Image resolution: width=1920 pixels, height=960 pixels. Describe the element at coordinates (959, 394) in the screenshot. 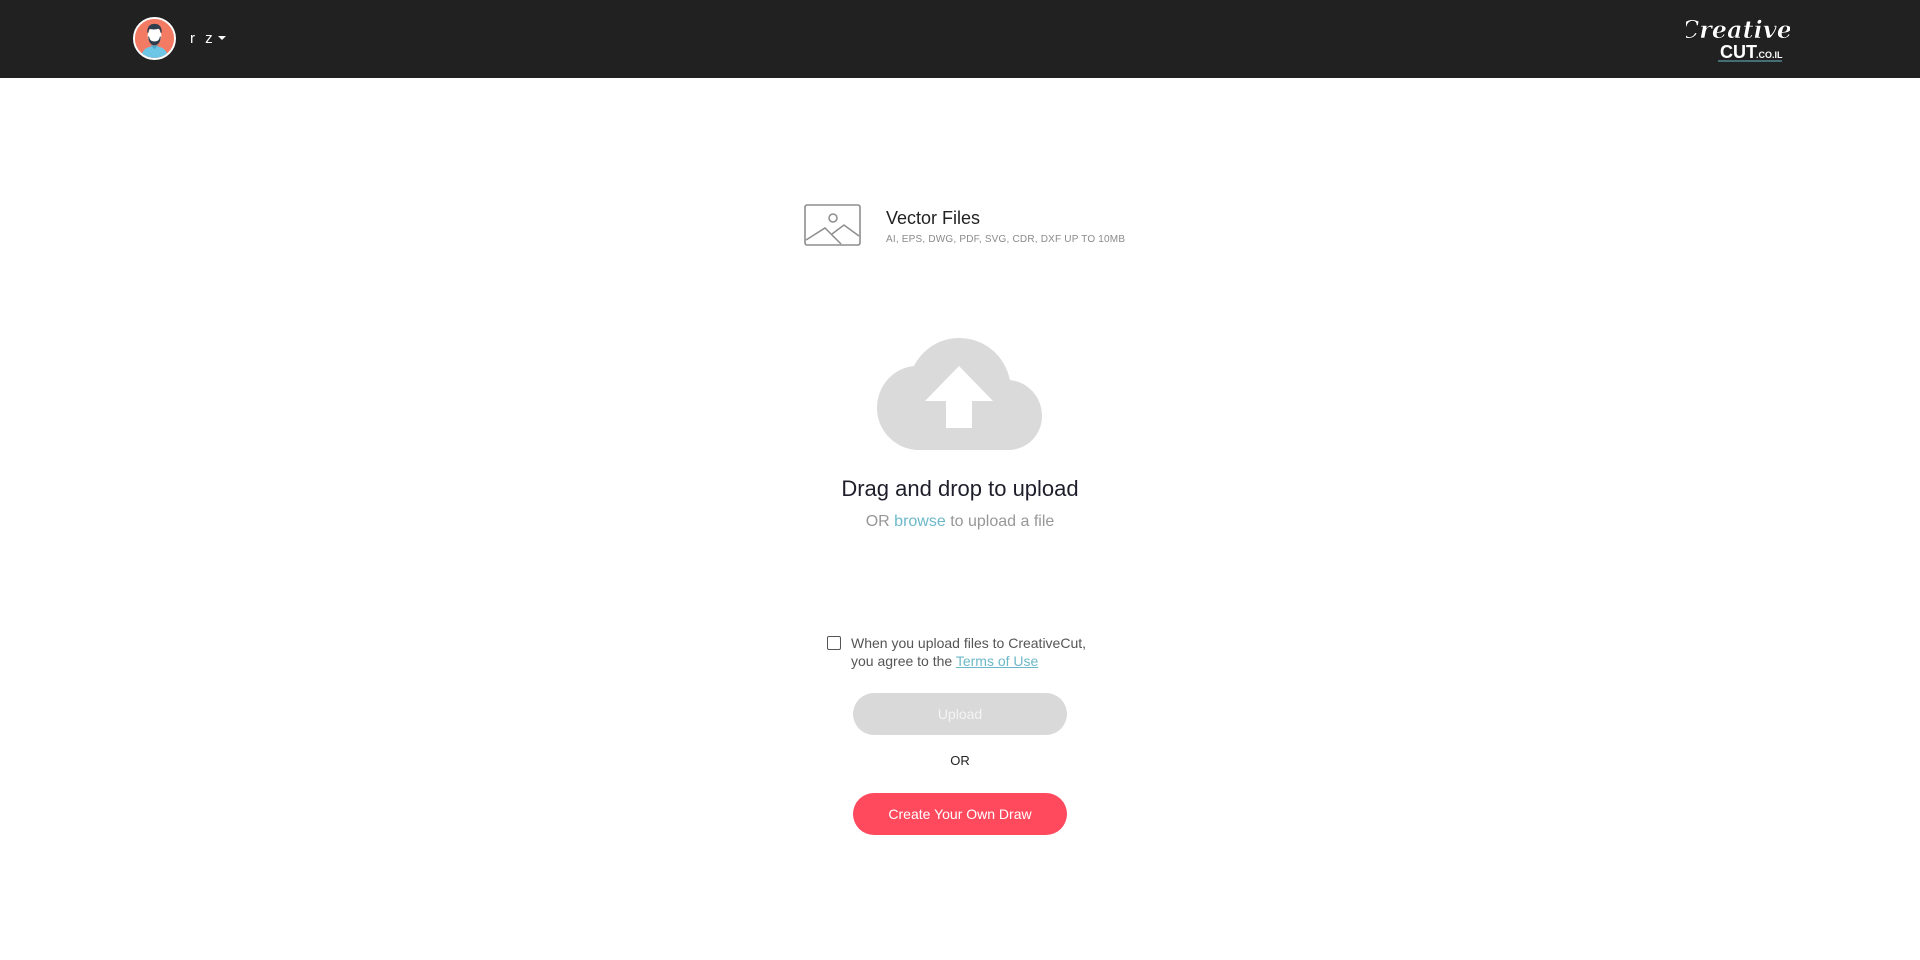

I see `cloud-upload-icon` at that location.